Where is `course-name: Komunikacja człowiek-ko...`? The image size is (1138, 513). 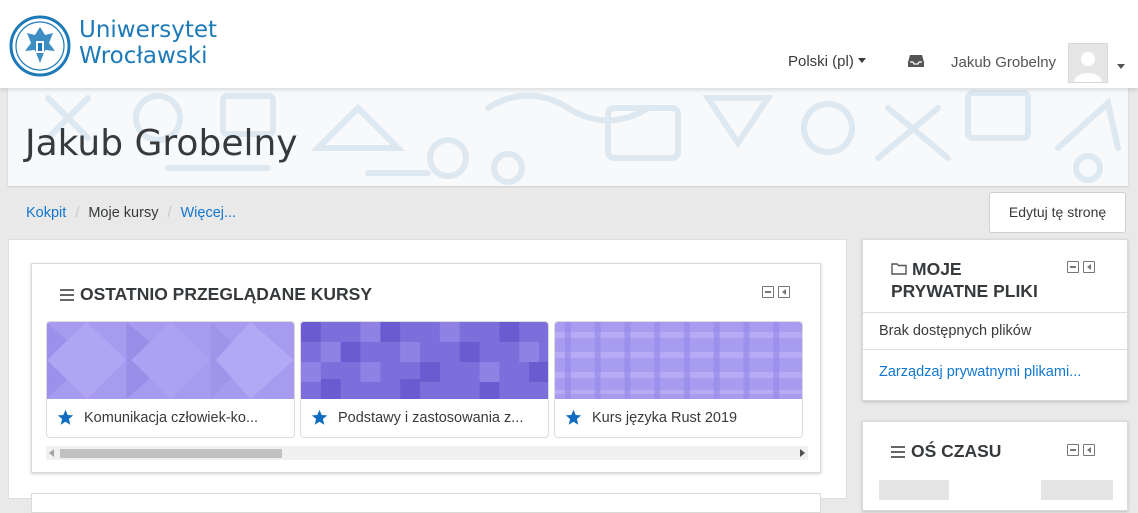
course-name: Komunikacja człowiek-ko... is located at coordinates (171, 418).